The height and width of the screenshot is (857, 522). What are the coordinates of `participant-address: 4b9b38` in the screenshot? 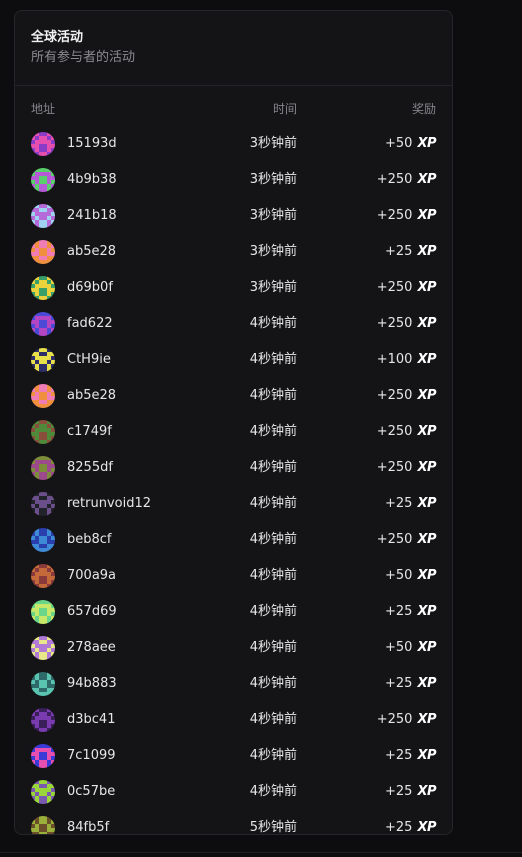 It's located at (92, 180).